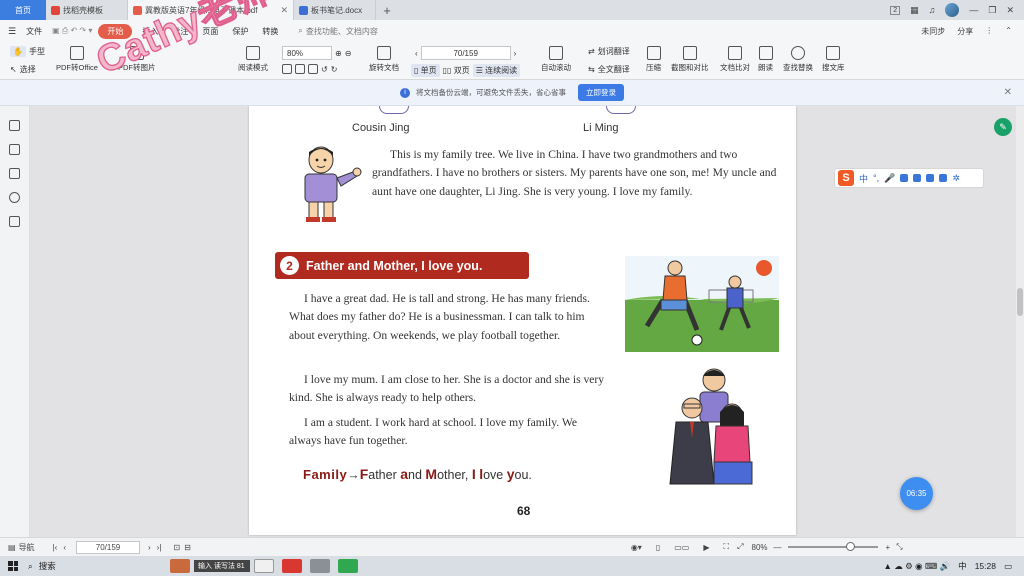  I want to click on maximize-button: ❐, so click(992, 10).